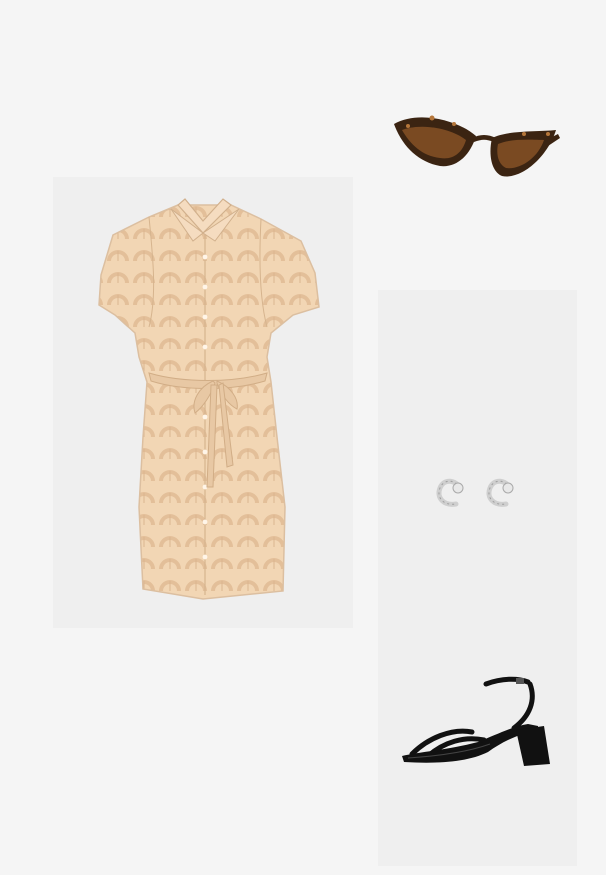  Describe the element at coordinates (479, 722) in the screenshot. I see `block-heel-sandal-icon` at that location.